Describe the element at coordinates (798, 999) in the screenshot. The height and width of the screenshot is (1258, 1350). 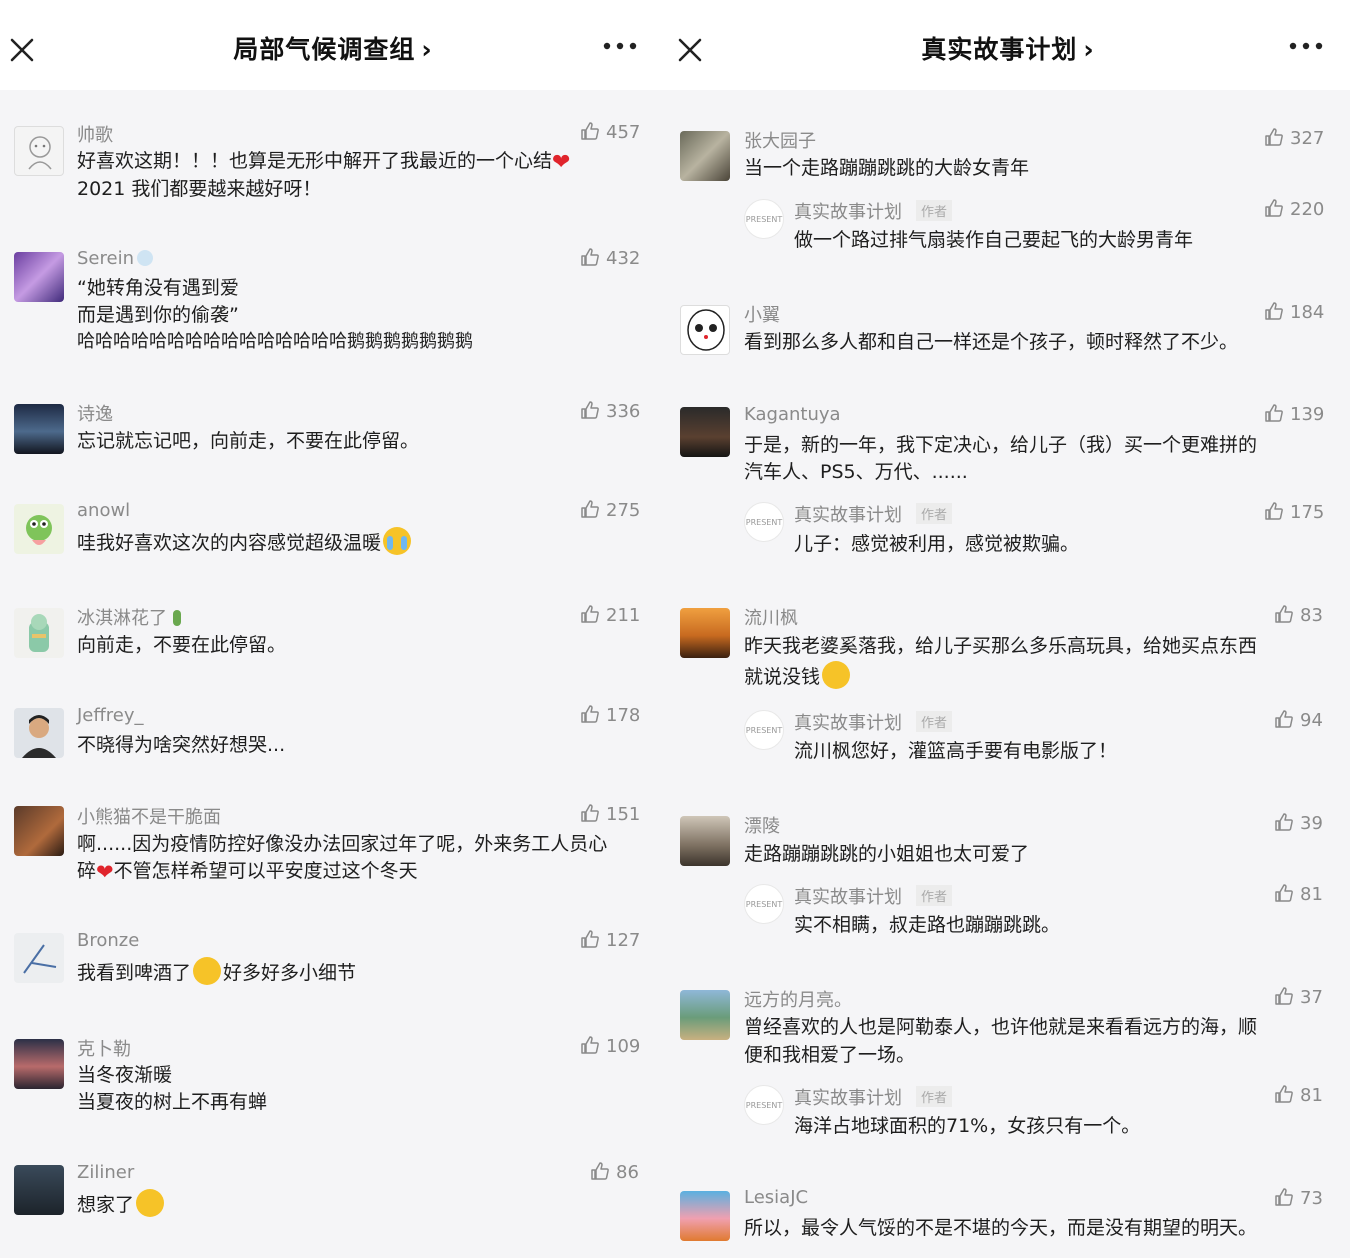
I see `comment-username: 远方的月亮。` at that location.